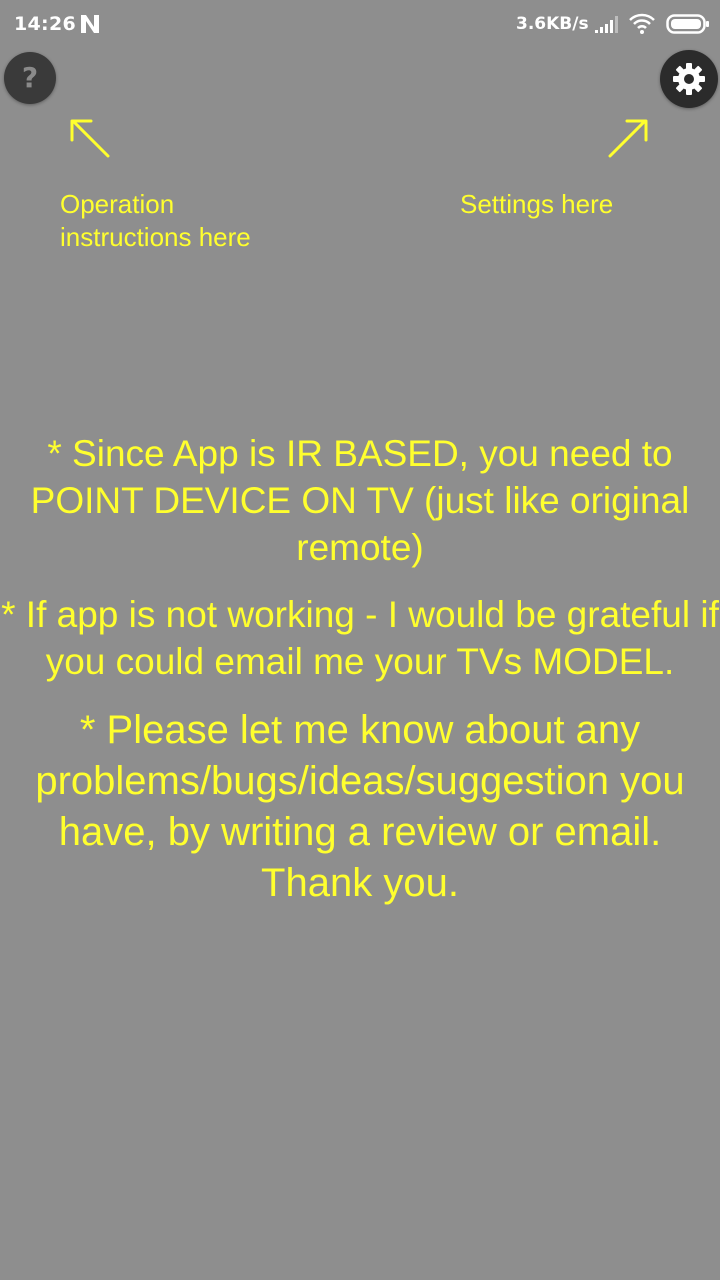 The height and width of the screenshot is (1280, 720). I want to click on settings-button, so click(689, 79).